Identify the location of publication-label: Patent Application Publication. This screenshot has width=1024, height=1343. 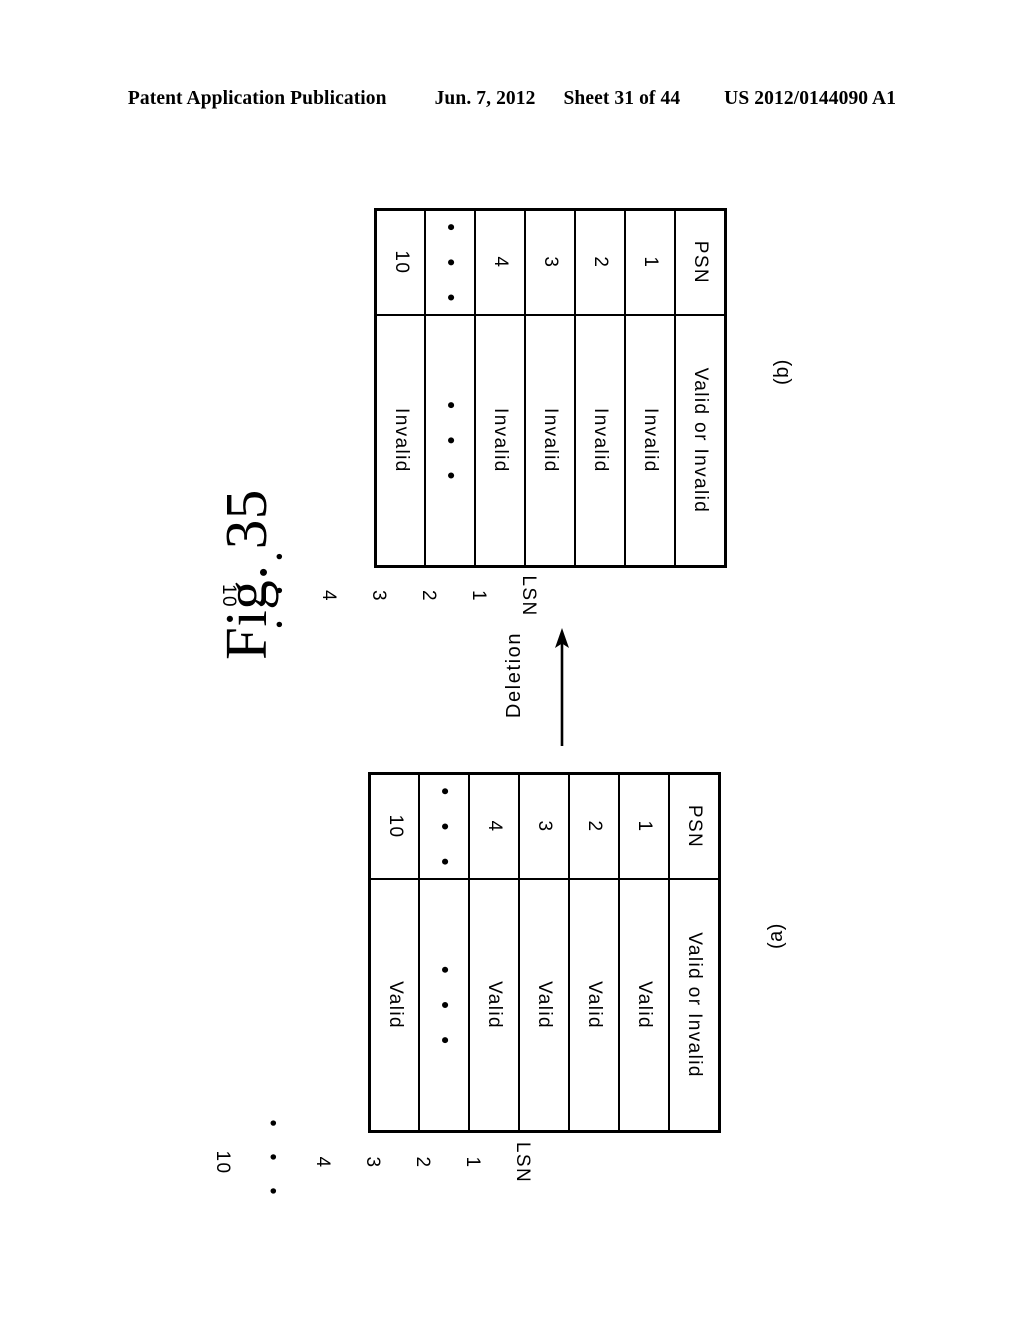
(257, 98).